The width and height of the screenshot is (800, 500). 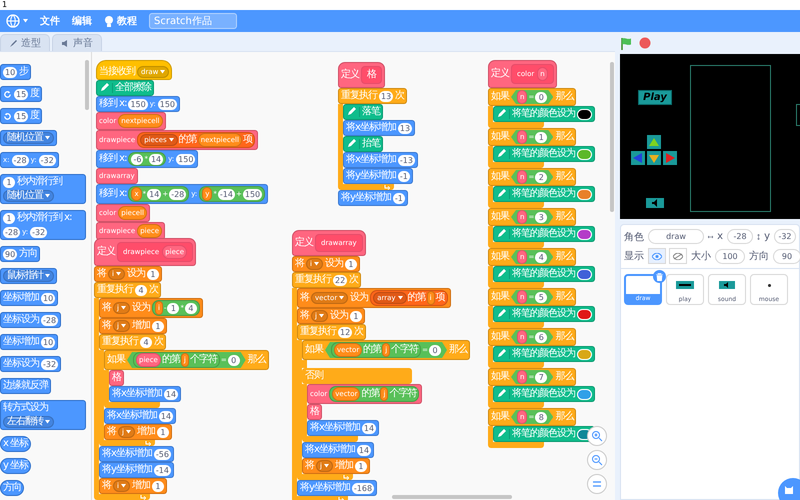 What do you see at coordinates (785, 236) in the screenshot?
I see `y-field: -32` at bounding box center [785, 236].